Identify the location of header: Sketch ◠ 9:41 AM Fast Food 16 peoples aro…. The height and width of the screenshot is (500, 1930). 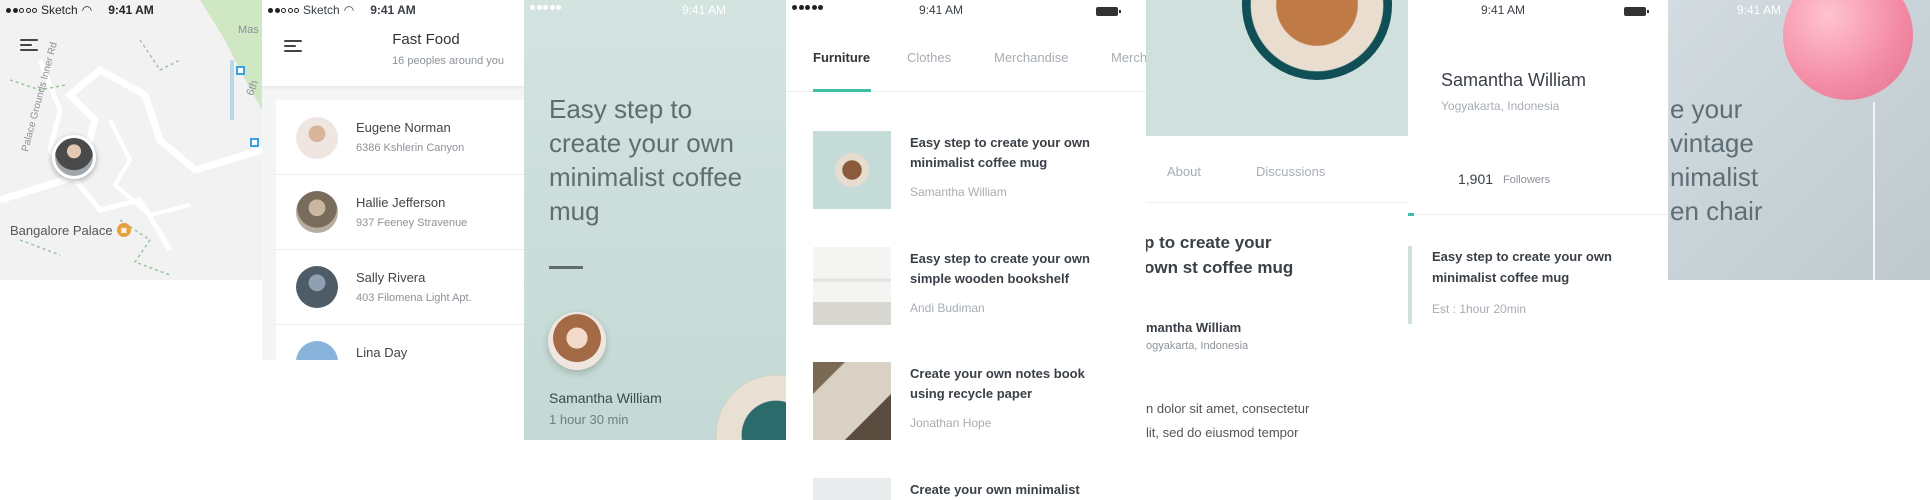
(393, 43).